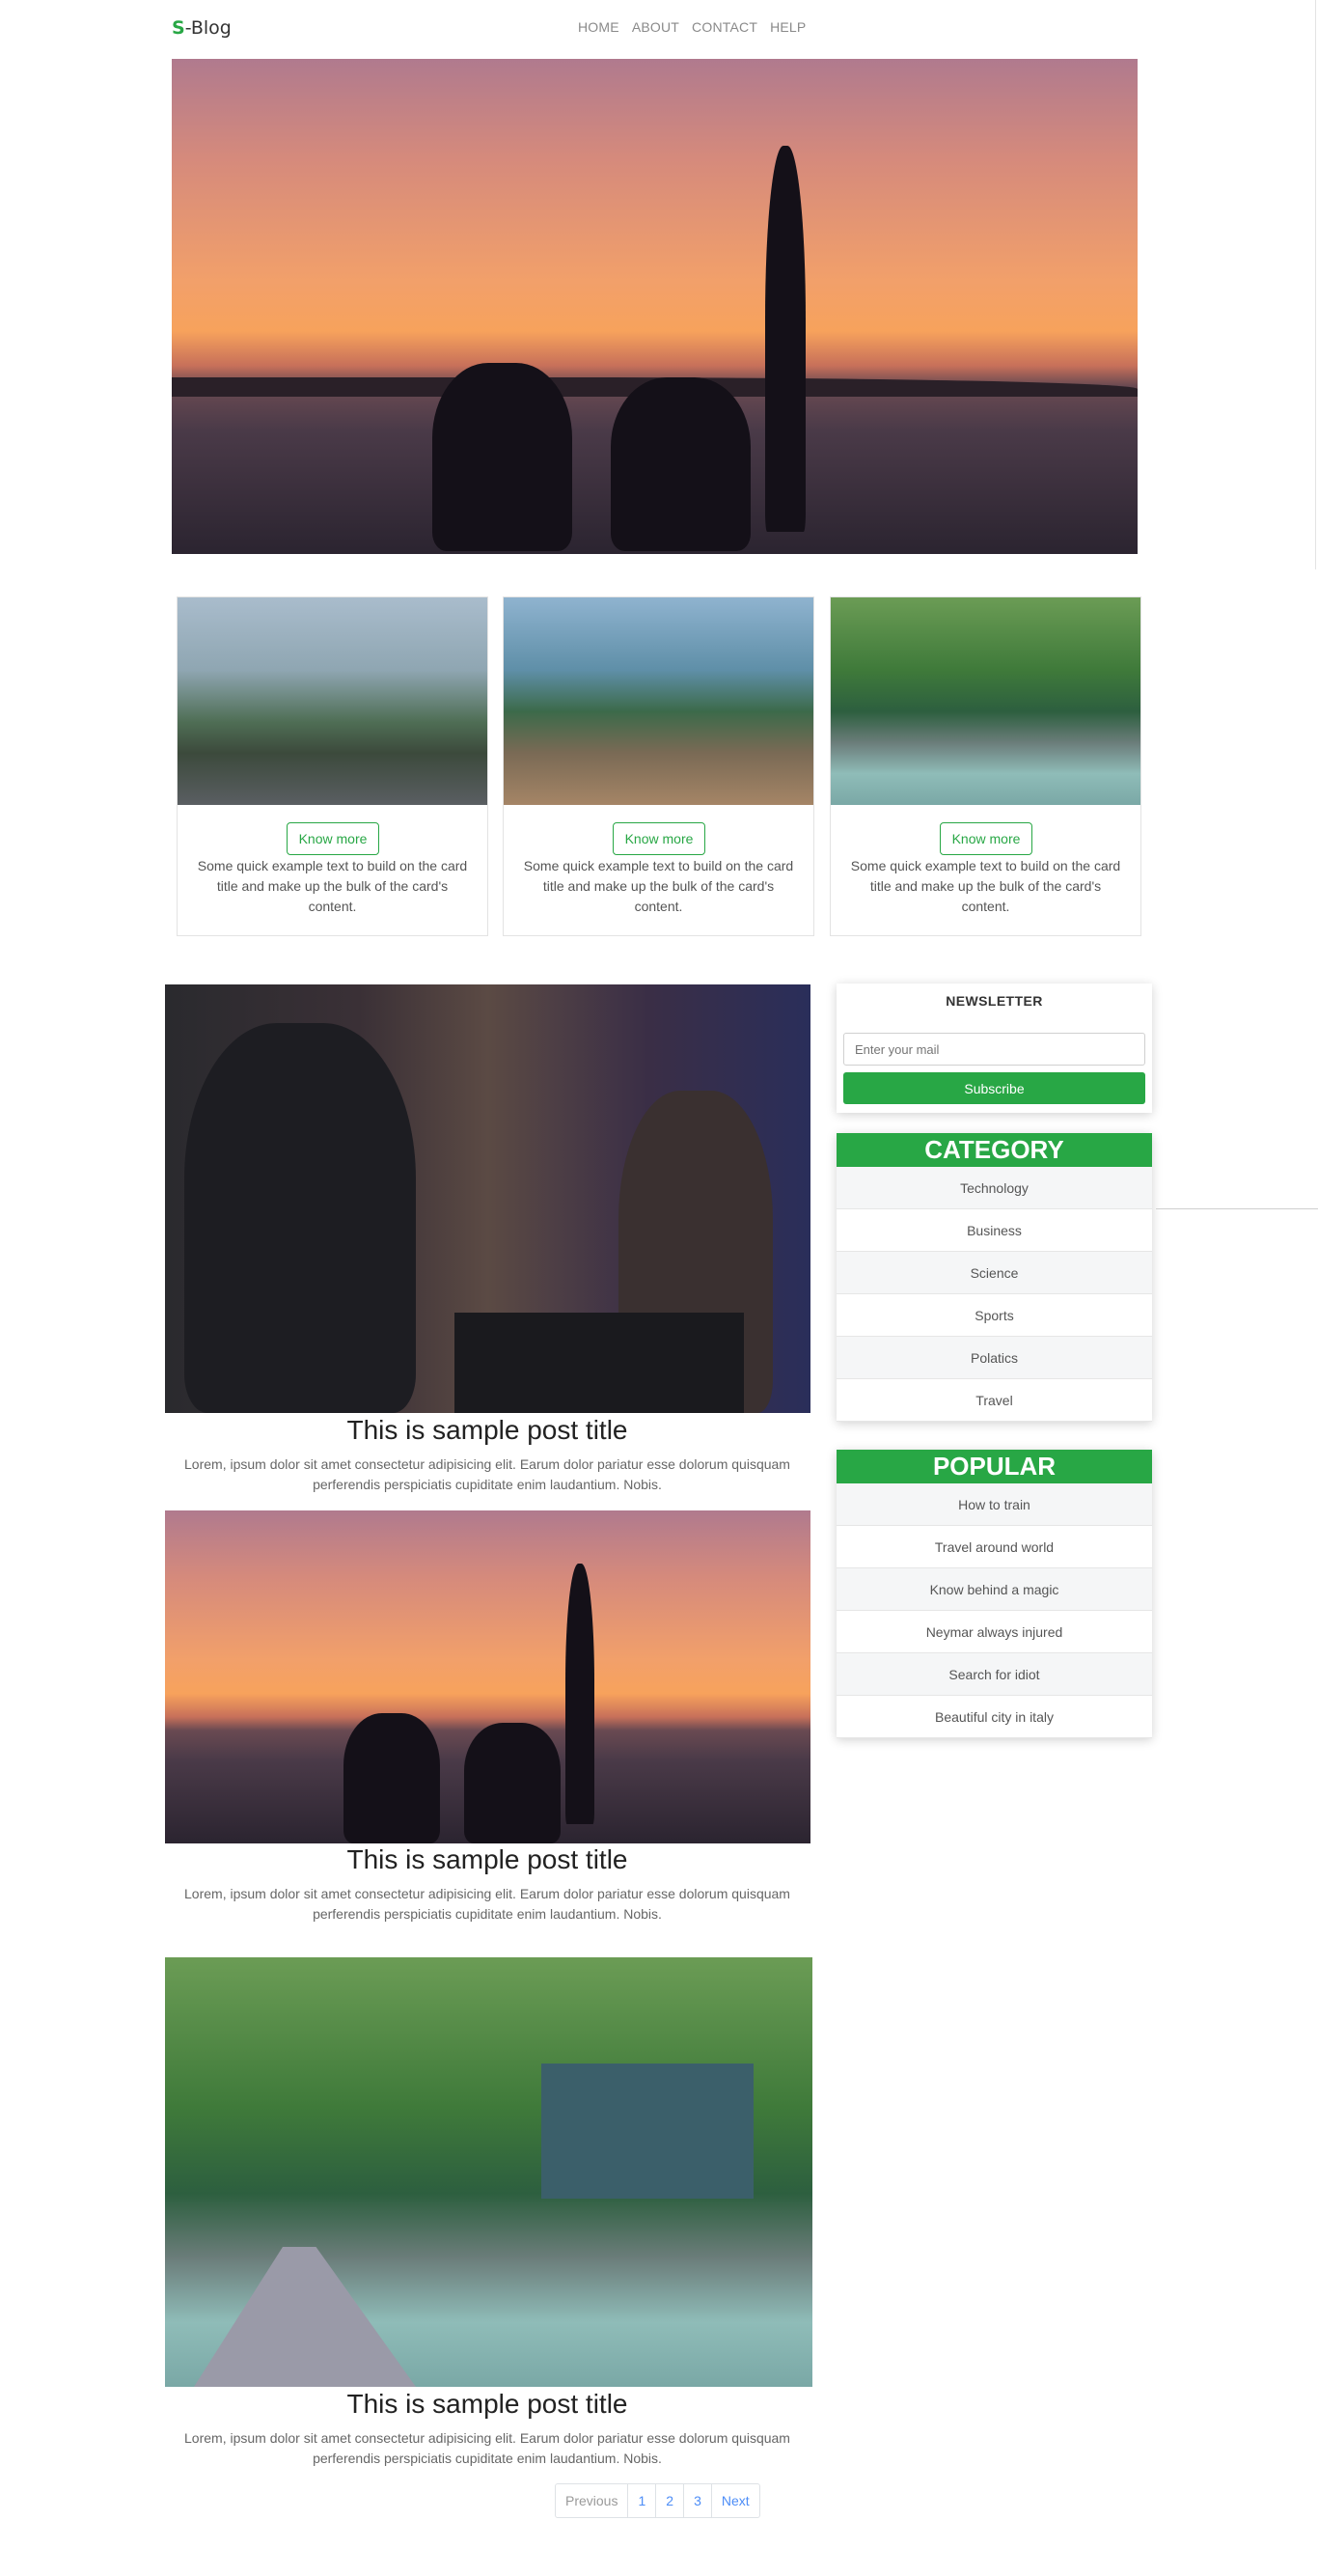  I want to click on popular-item: Search for idiot, so click(994, 1674).